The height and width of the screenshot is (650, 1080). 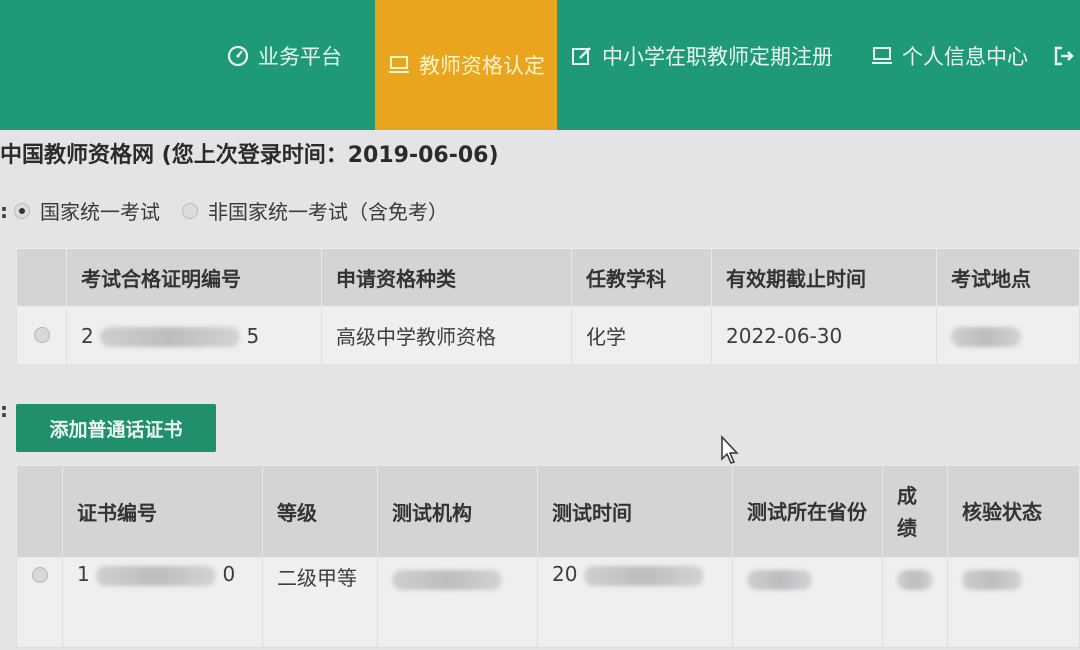 I want to click on nav-label: 教师资格认定, so click(x=482, y=66).